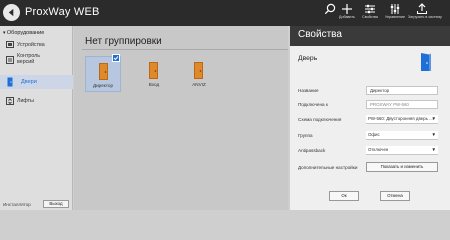 Image resolution: width=450 pixels, height=240 pixels. What do you see at coordinates (123, 41) in the screenshot?
I see `group-title: Нет группировки` at bounding box center [123, 41].